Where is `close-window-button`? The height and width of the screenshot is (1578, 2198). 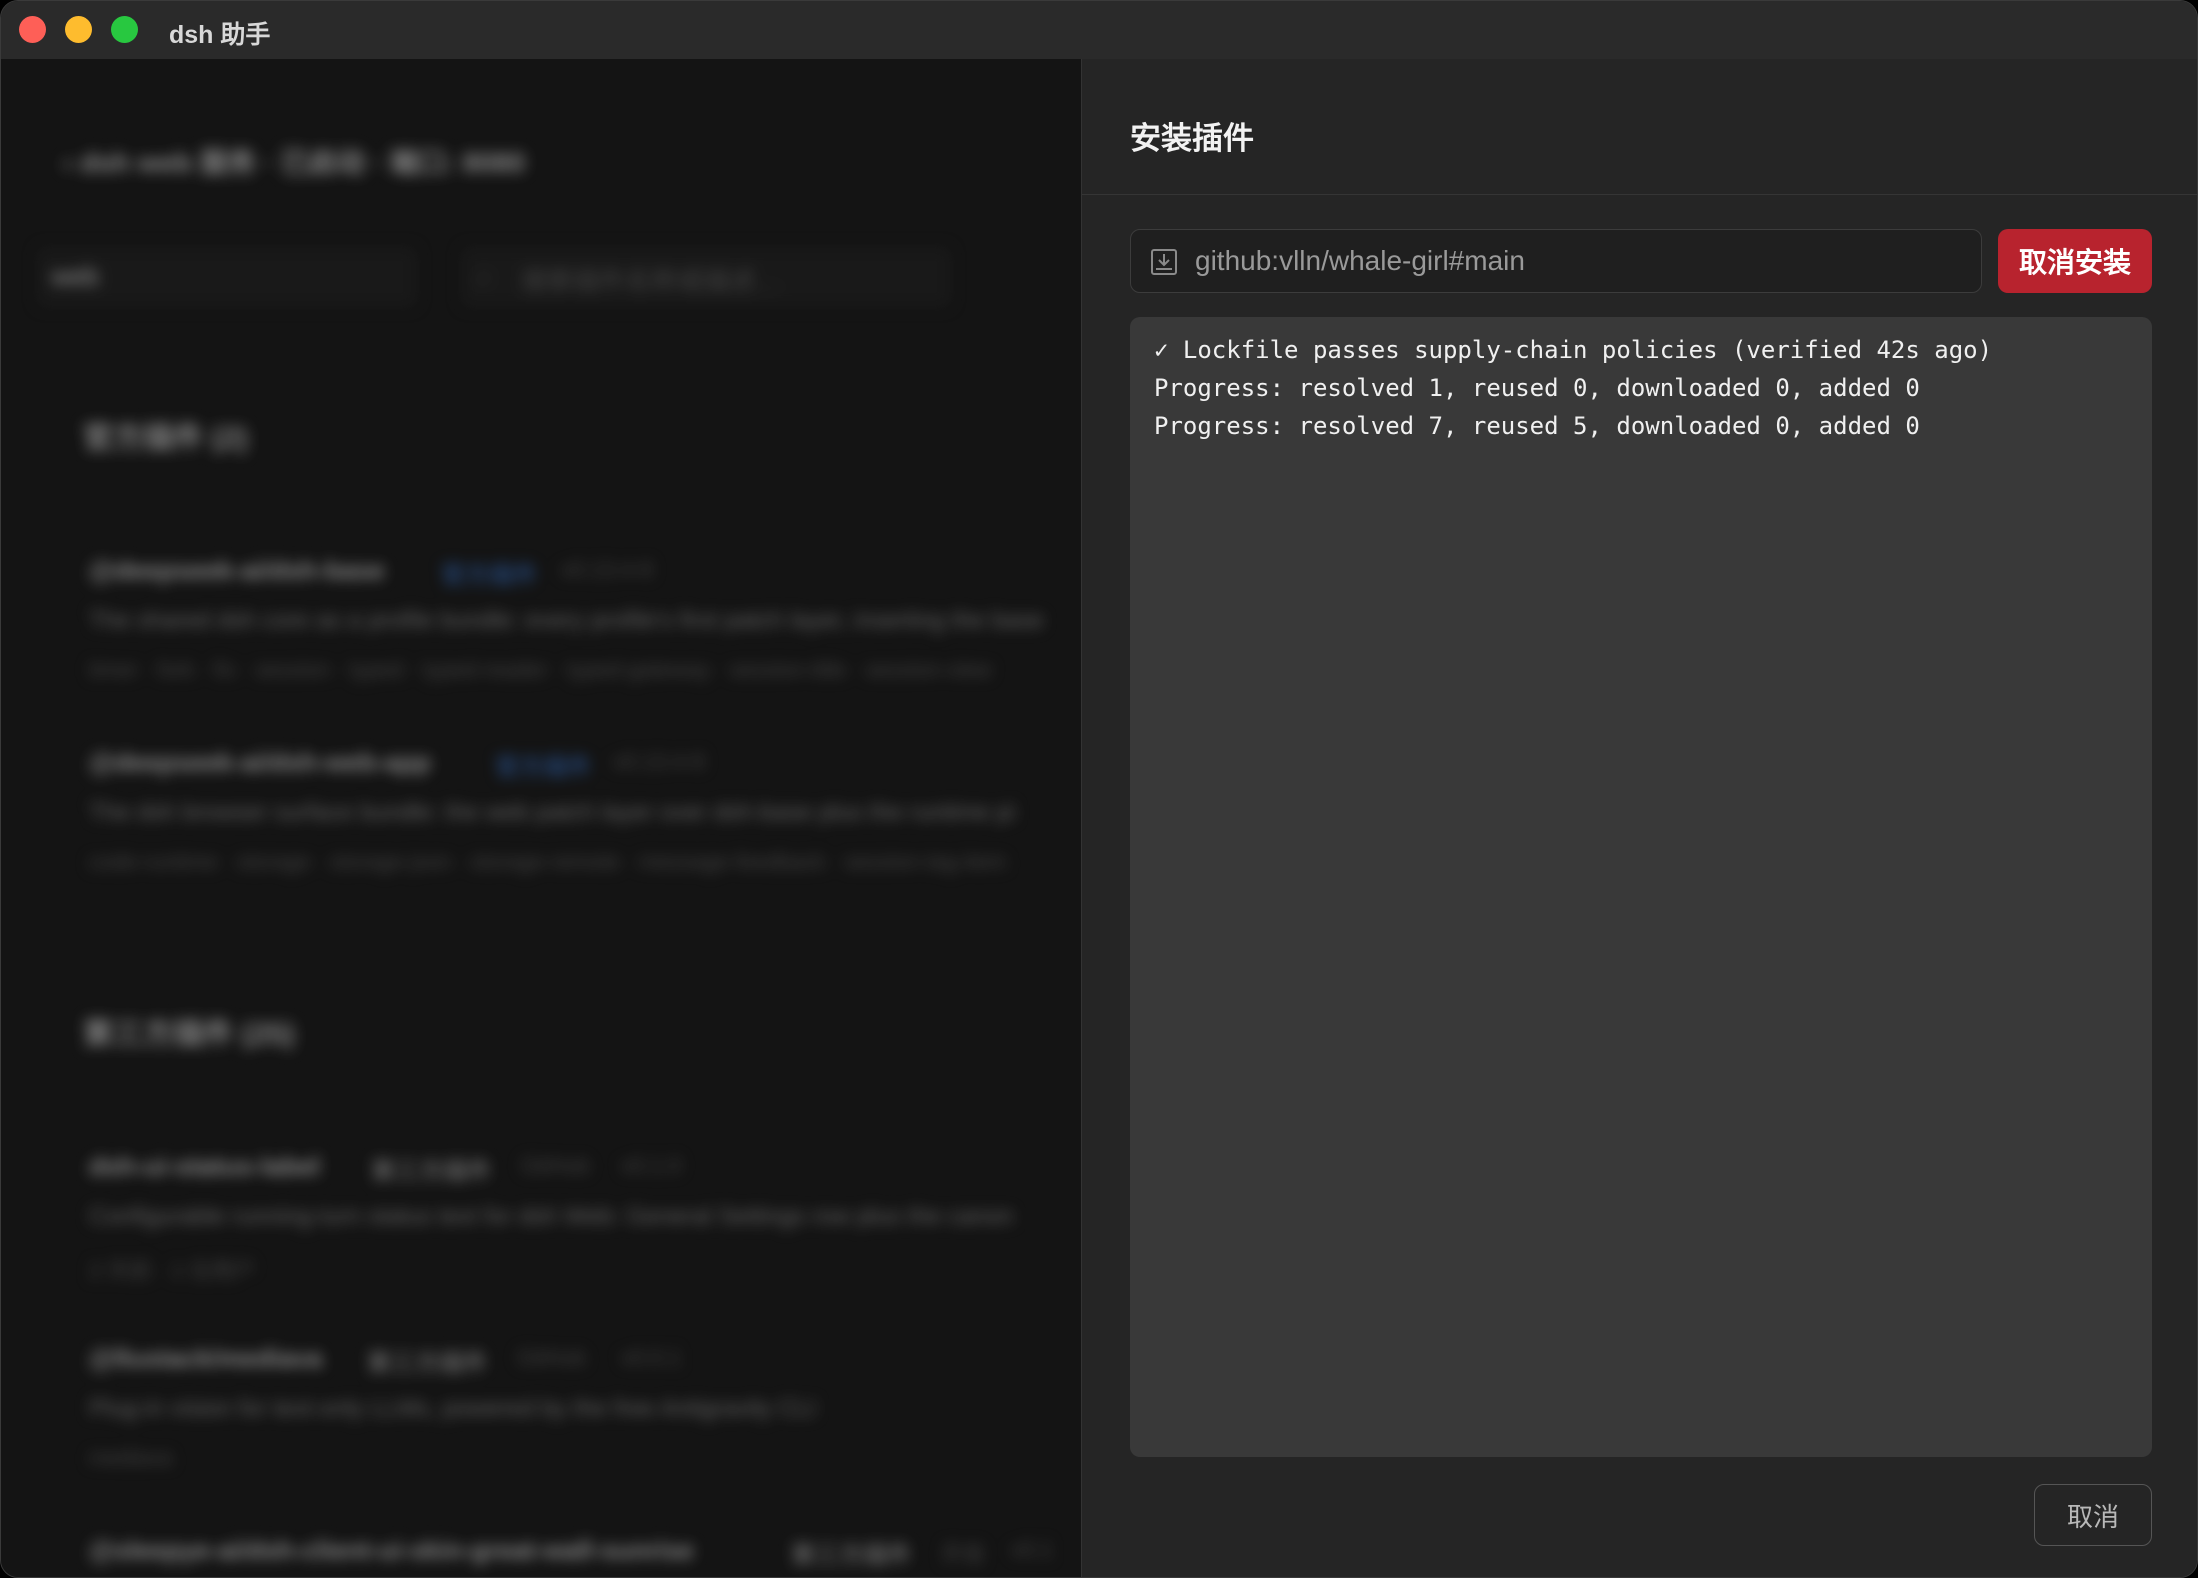 close-window-button is located at coordinates (32, 29).